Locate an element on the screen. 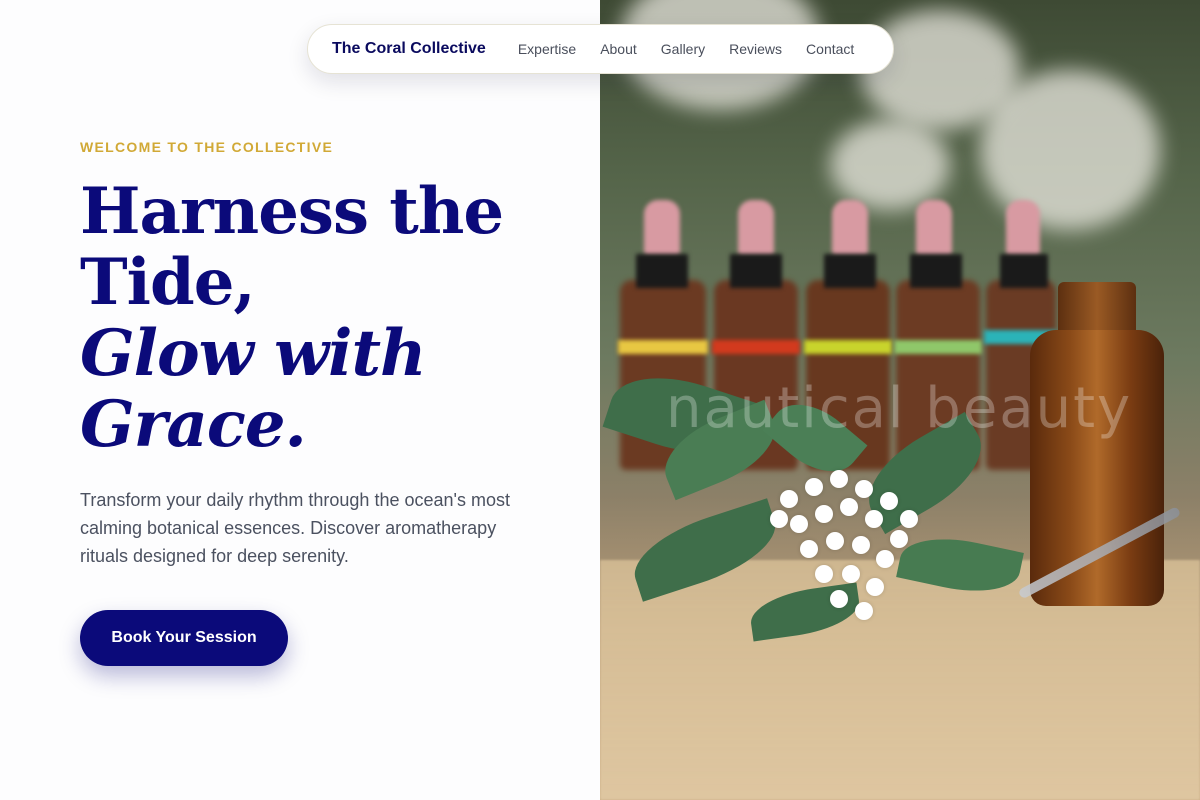 This screenshot has width=1200, height=800. amber-bottle is located at coordinates (1097, 468).